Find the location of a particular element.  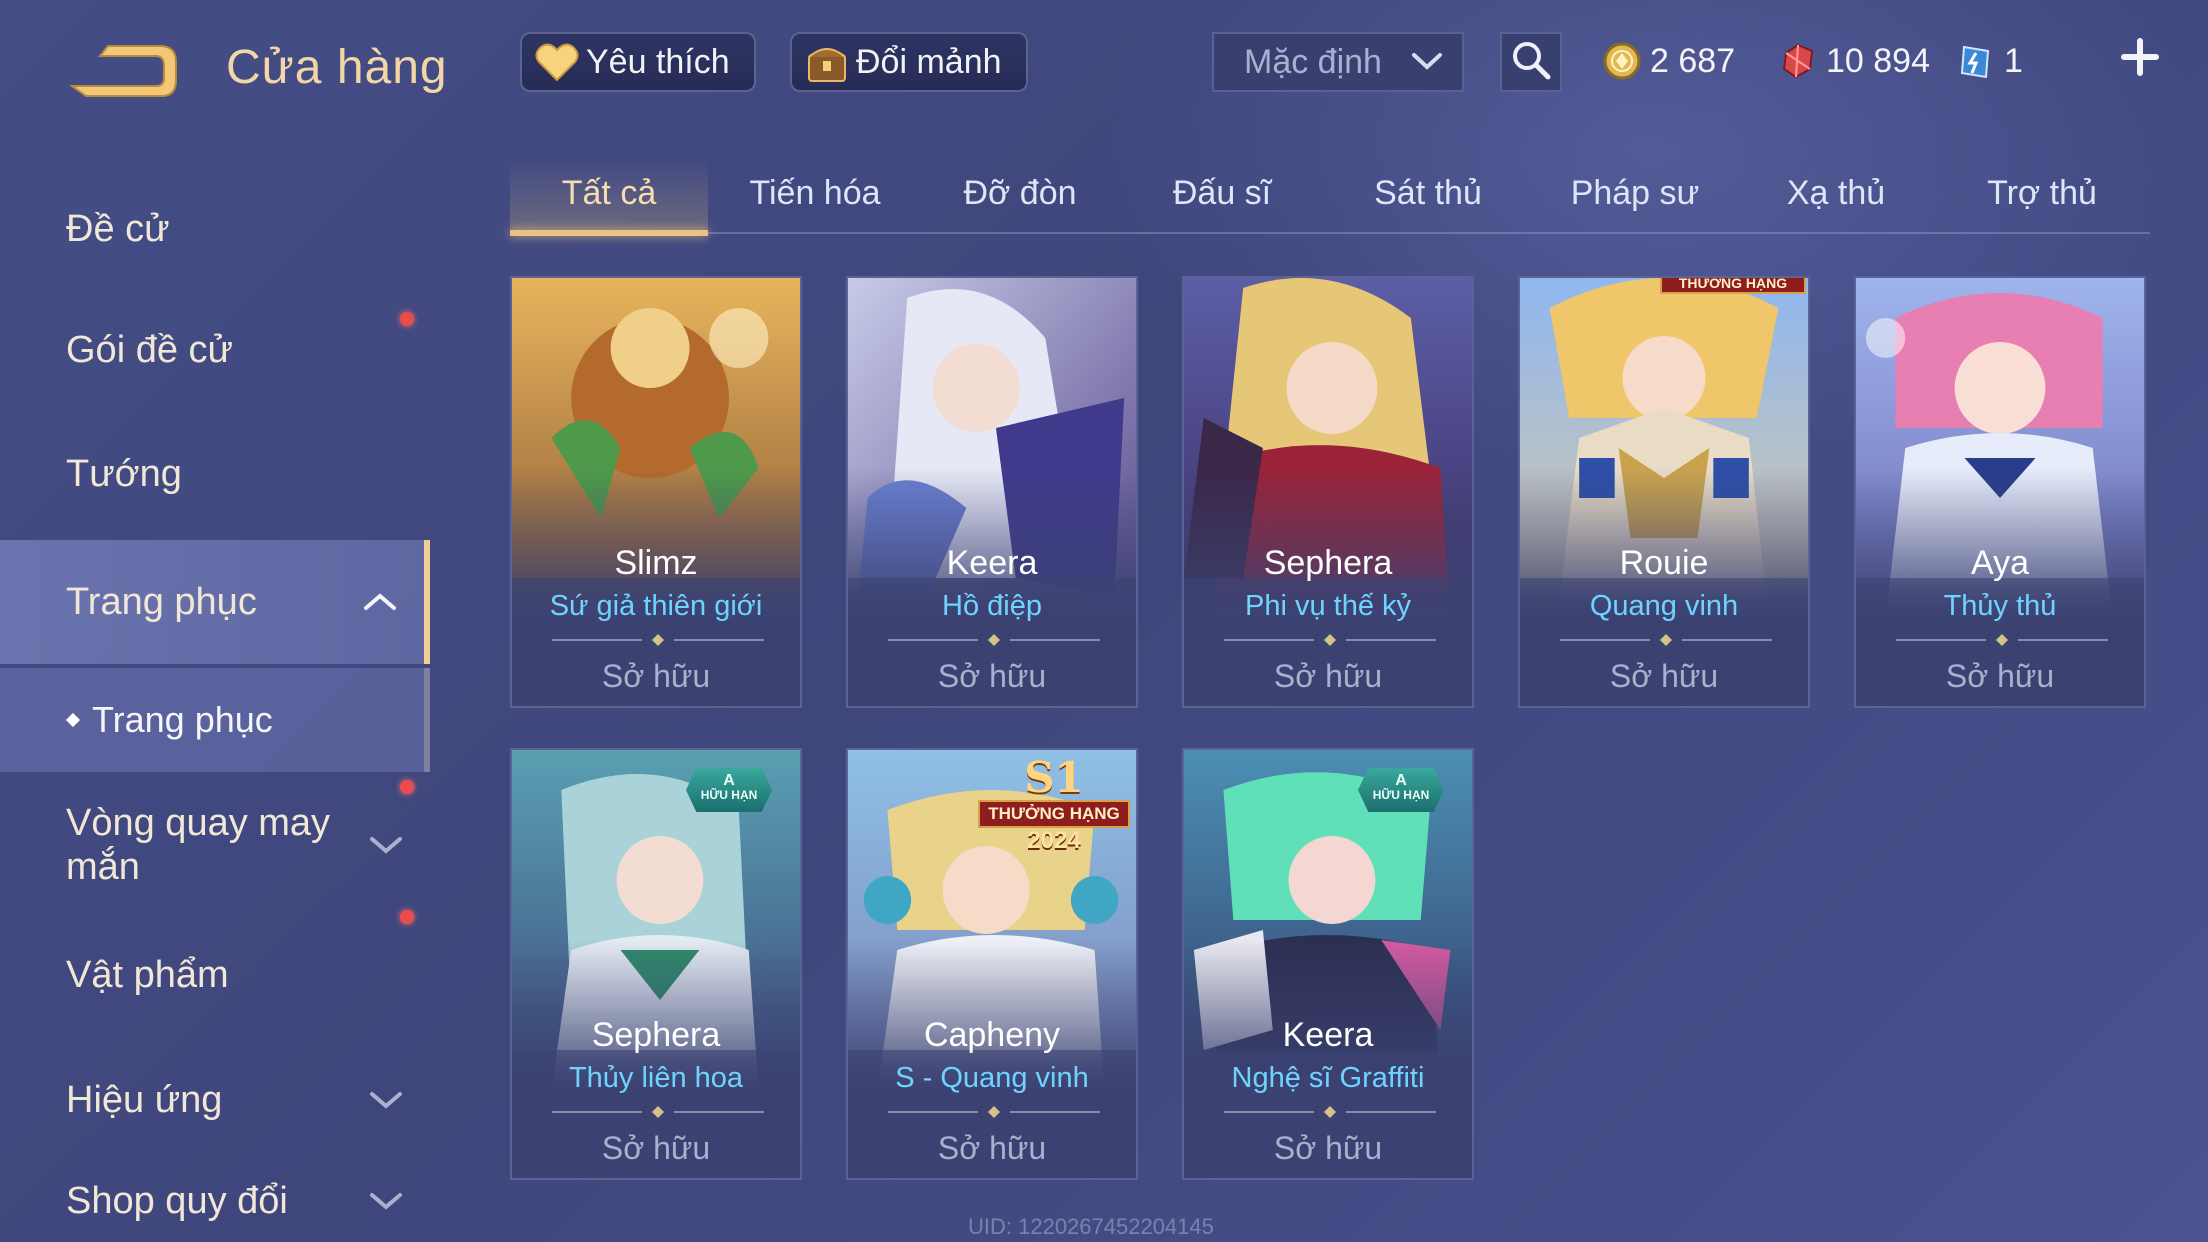

sidebar-item-exchange-shop: Shop quy đổi is located at coordinates (215, 1201).